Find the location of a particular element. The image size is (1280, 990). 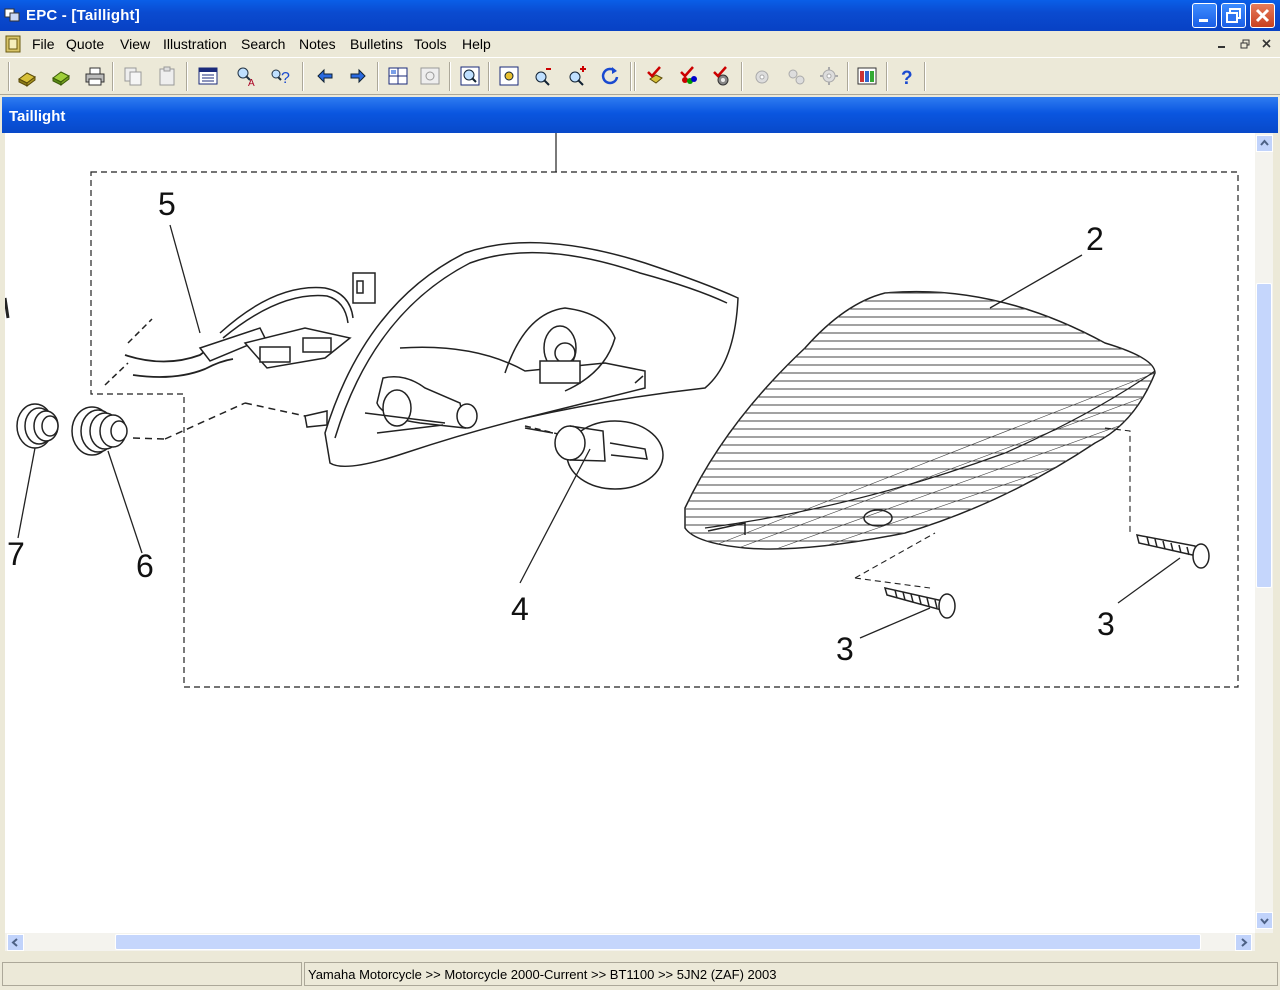

check-button is located at coordinates (656, 76).